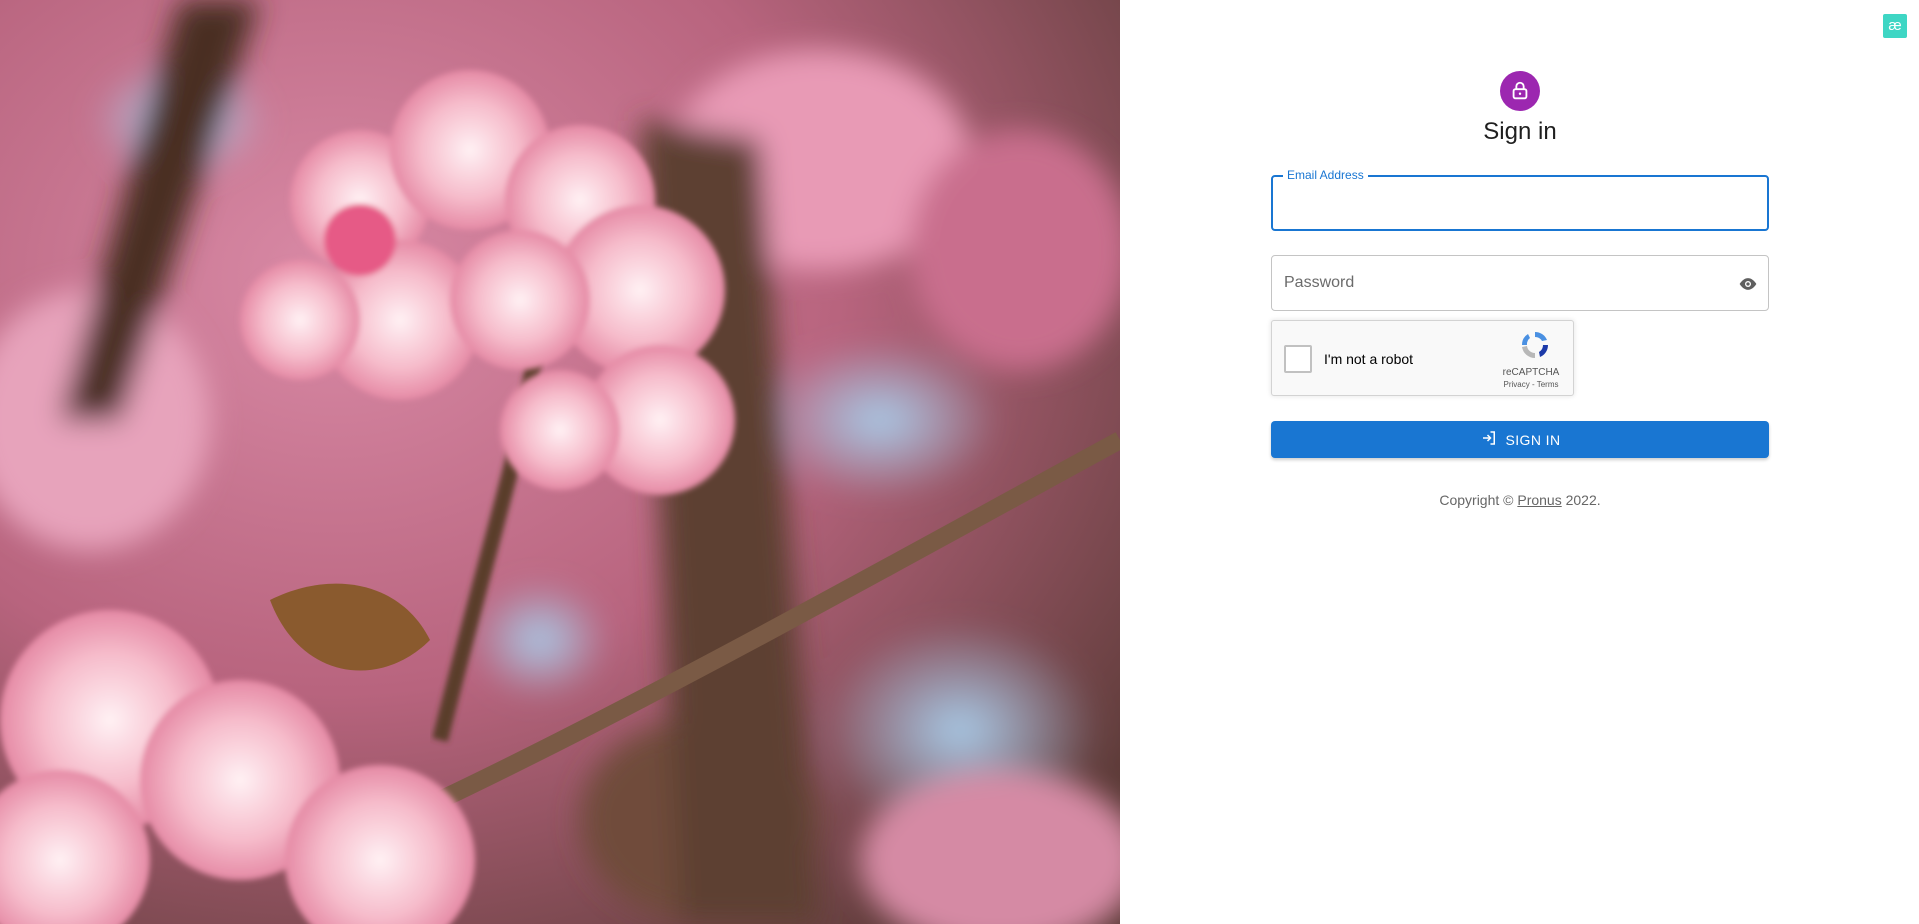  What do you see at coordinates (1489, 439) in the screenshot?
I see `login-icon` at bounding box center [1489, 439].